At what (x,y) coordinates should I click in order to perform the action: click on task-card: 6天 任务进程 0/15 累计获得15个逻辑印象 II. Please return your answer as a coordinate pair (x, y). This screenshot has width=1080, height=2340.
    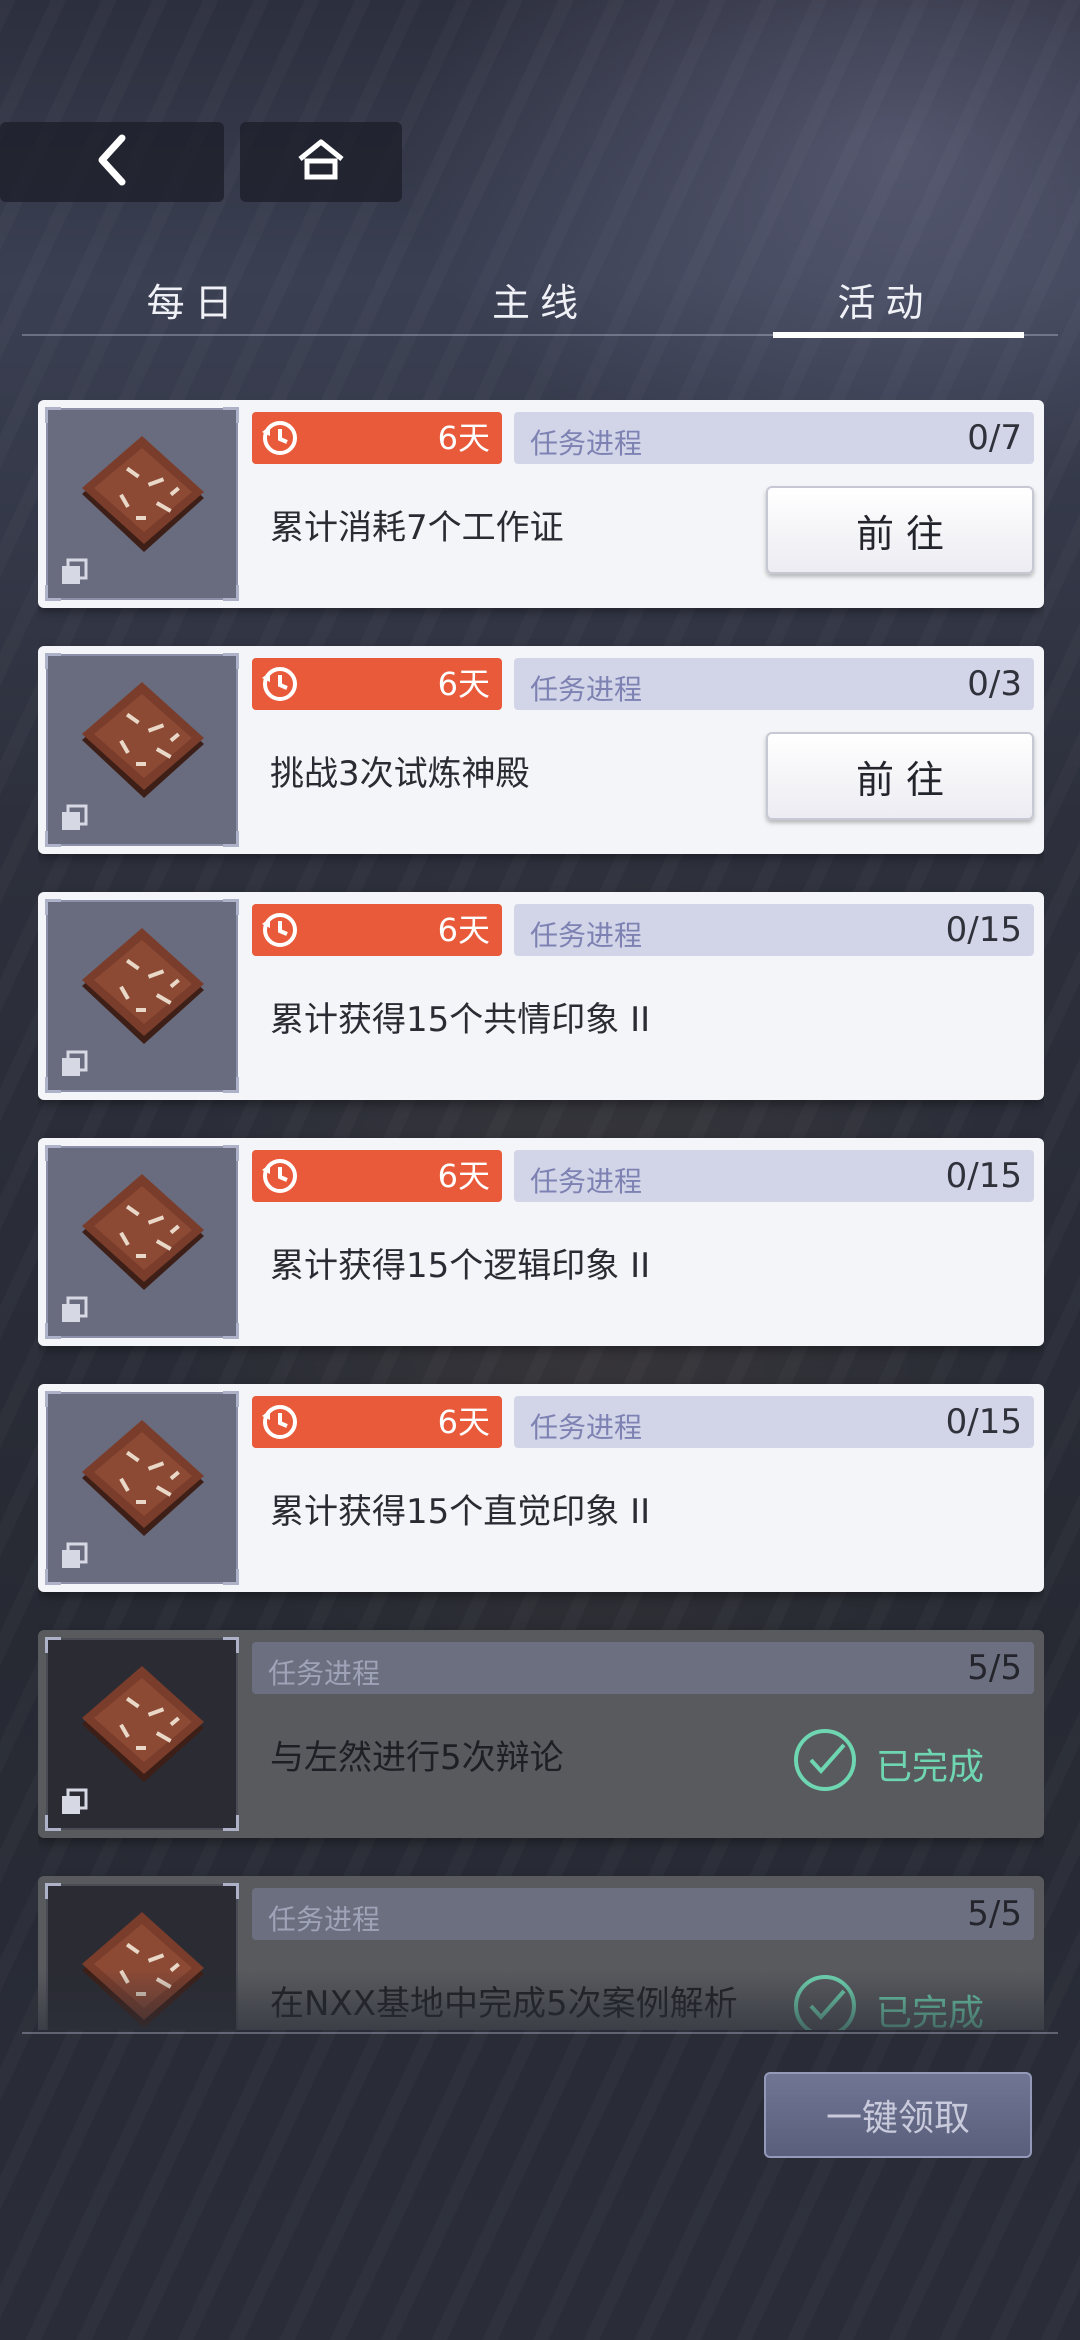
    Looking at the image, I should click on (541, 1242).